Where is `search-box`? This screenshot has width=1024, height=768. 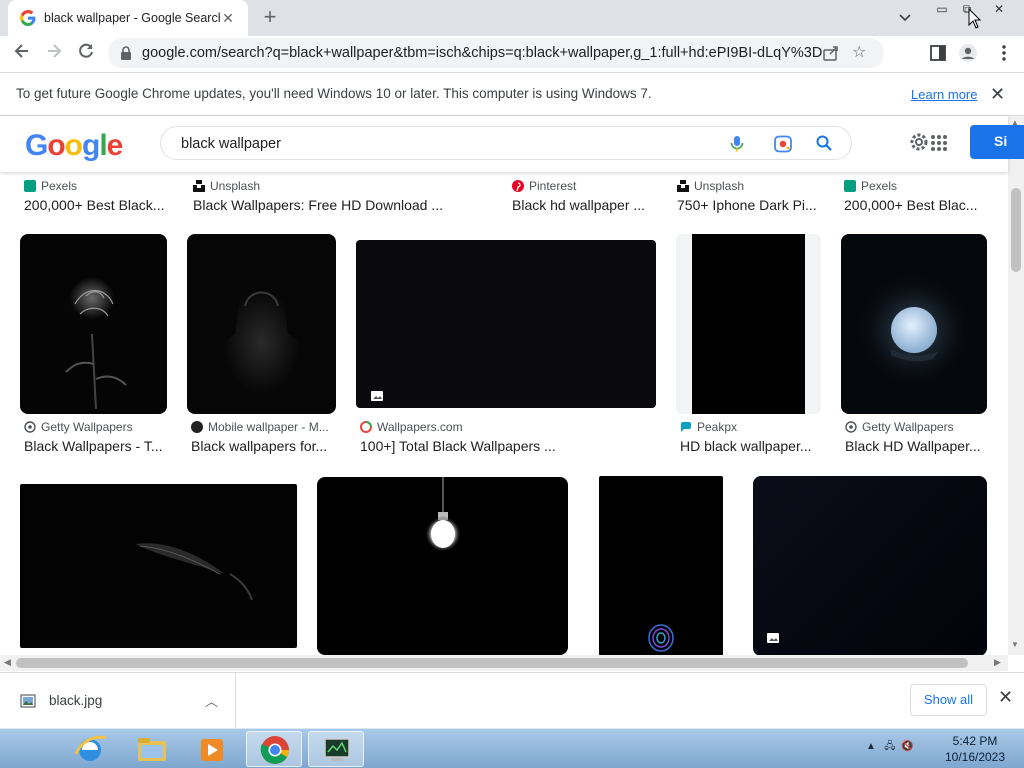 search-box is located at coordinates (506, 143).